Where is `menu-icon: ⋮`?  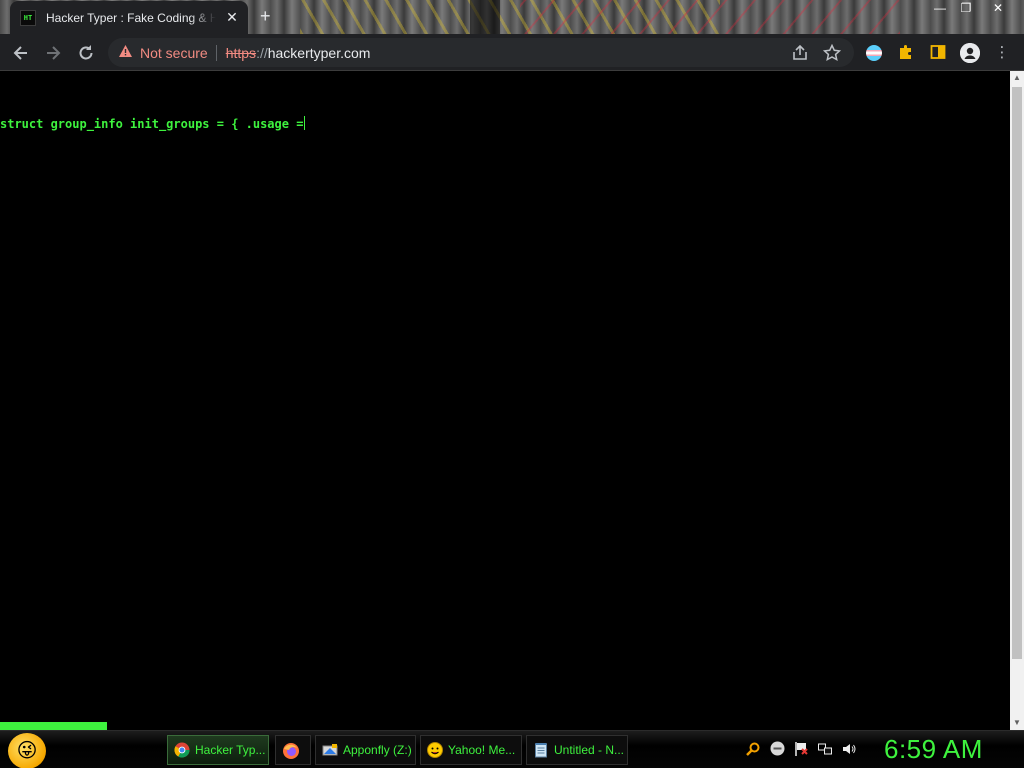 menu-icon: ⋮ is located at coordinates (1002, 53).